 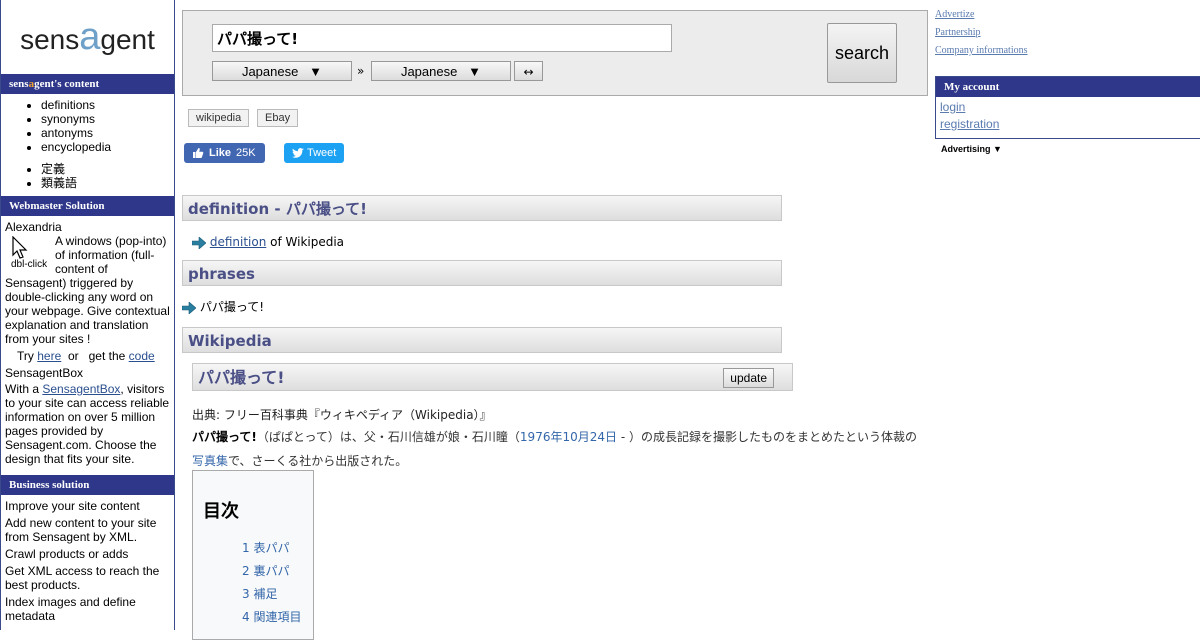 I want to click on content-item-encyclopedia: encyclopedia, so click(x=107, y=147).